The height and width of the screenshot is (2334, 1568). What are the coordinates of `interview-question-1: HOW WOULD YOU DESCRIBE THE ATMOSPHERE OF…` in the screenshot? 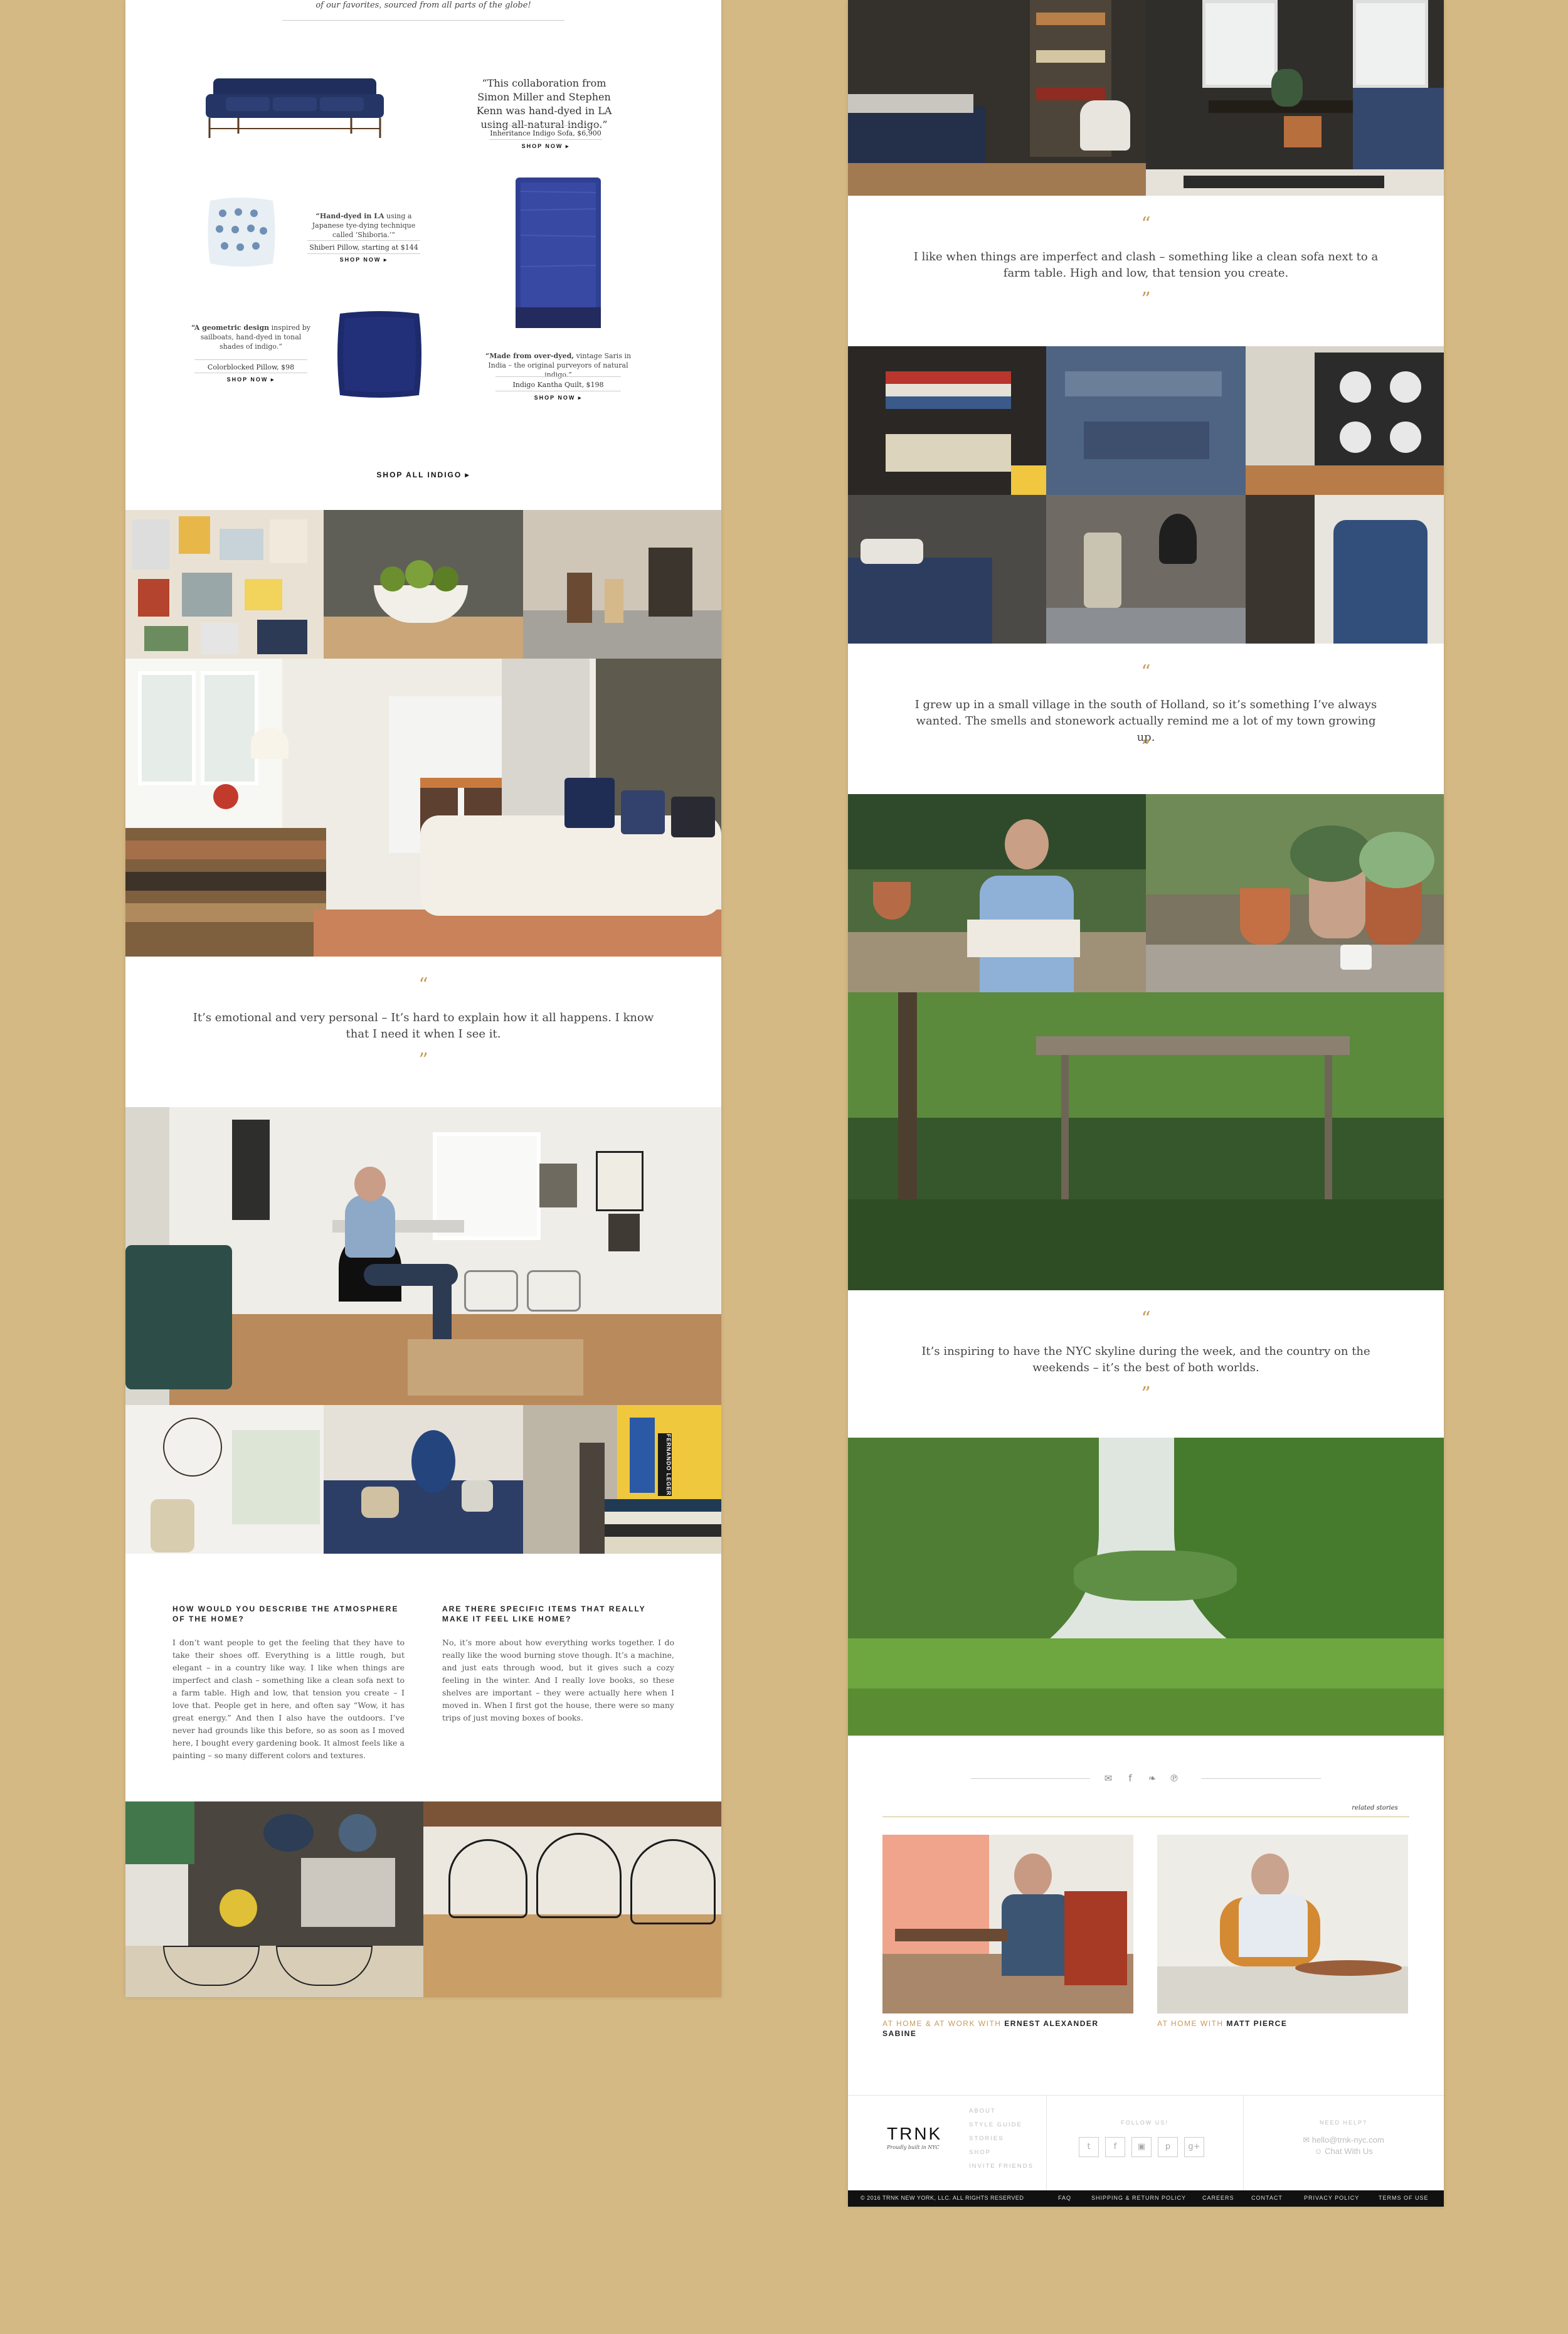 It's located at (285, 1614).